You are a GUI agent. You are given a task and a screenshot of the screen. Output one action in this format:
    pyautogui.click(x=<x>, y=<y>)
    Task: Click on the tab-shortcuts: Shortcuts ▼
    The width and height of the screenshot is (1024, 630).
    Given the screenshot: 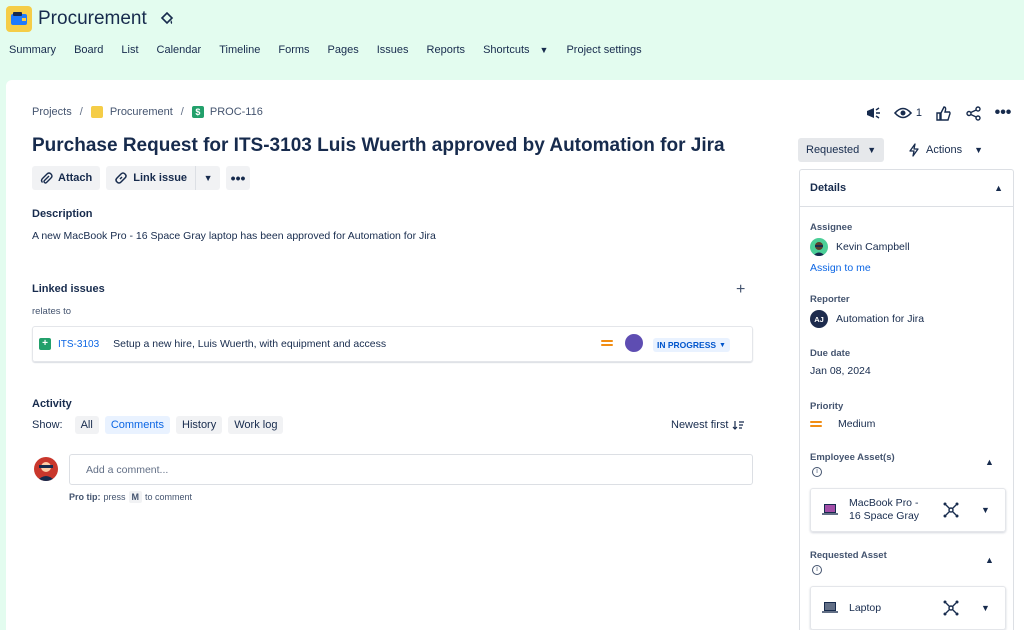 What is the action you would take?
    pyautogui.click(x=515, y=50)
    